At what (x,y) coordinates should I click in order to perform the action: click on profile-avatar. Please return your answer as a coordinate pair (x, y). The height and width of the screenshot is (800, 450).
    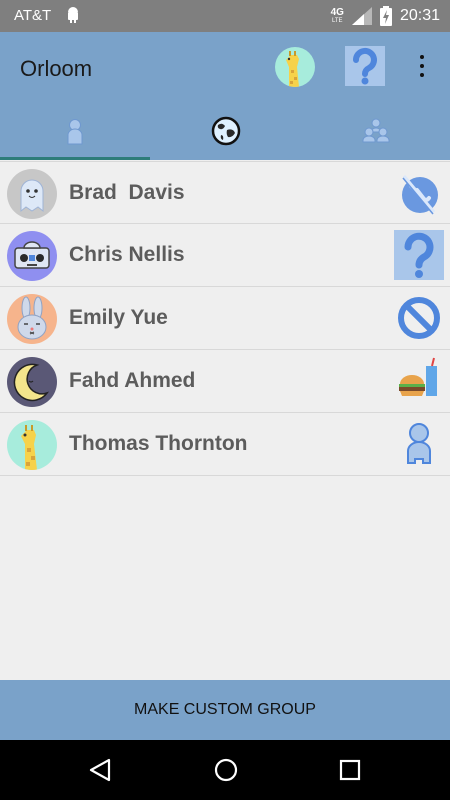
    Looking at the image, I should click on (295, 67).